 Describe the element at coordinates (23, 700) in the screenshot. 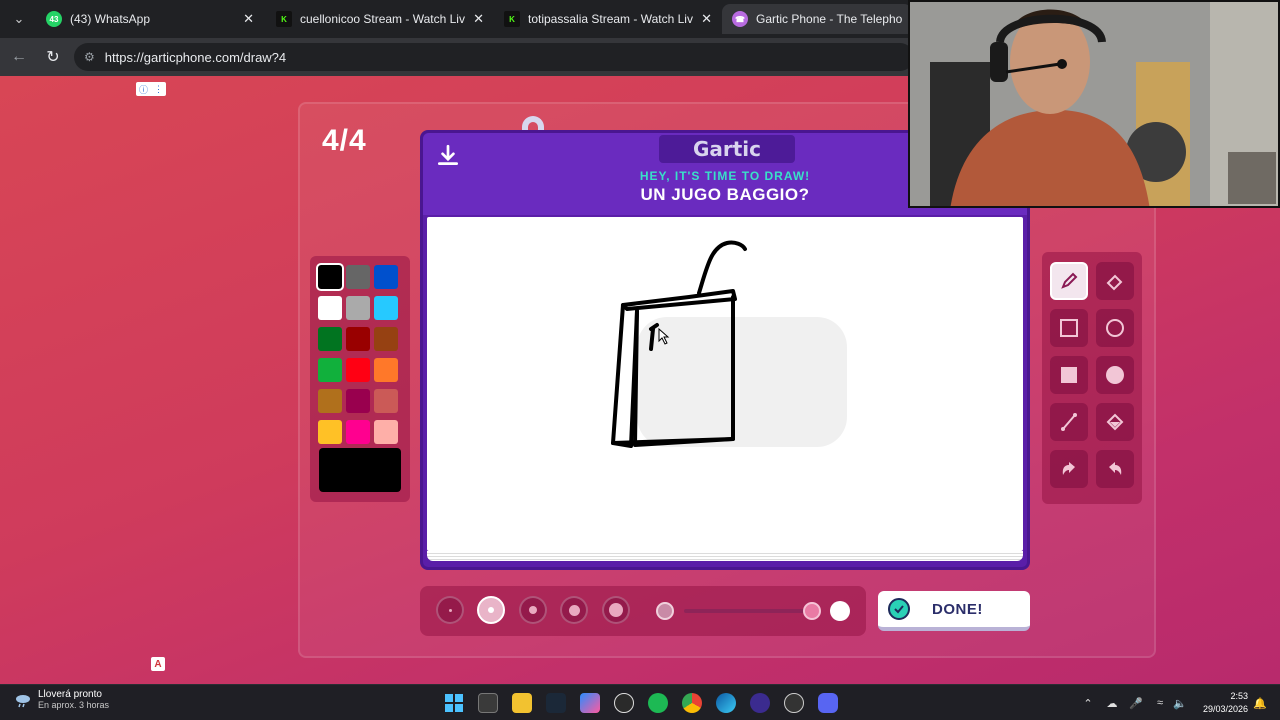

I see `rain-cloud-icon` at that location.